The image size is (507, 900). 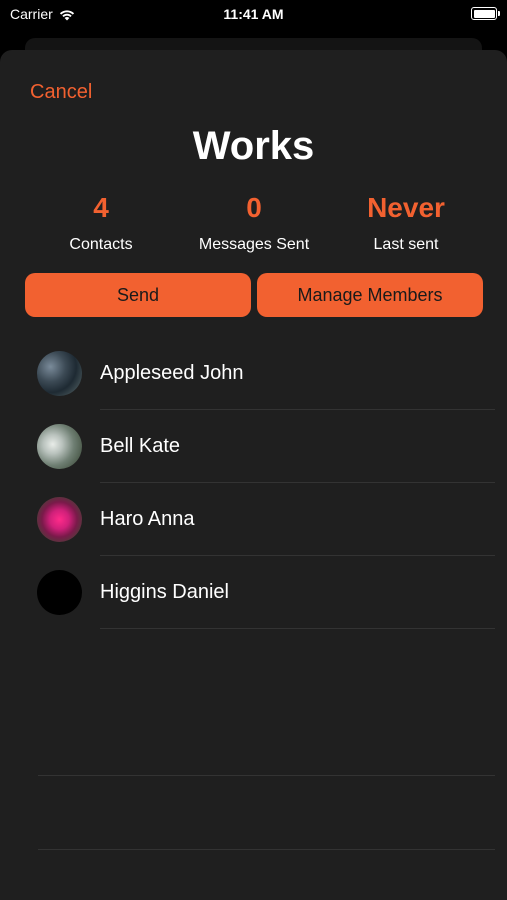 I want to click on contact-row: Bell Kate, so click(x=253, y=446).